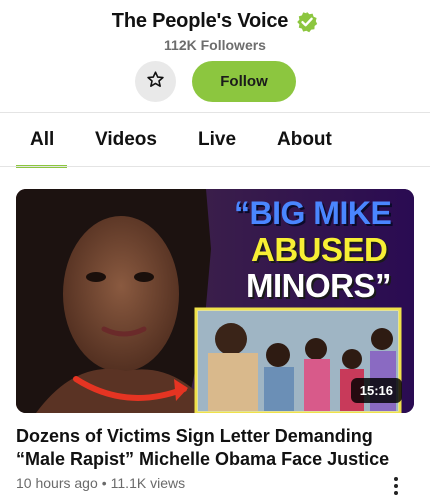 This screenshot has height=500, width=430. I want to click on channel-tabs: All Videos Live About, so click(215, 140).